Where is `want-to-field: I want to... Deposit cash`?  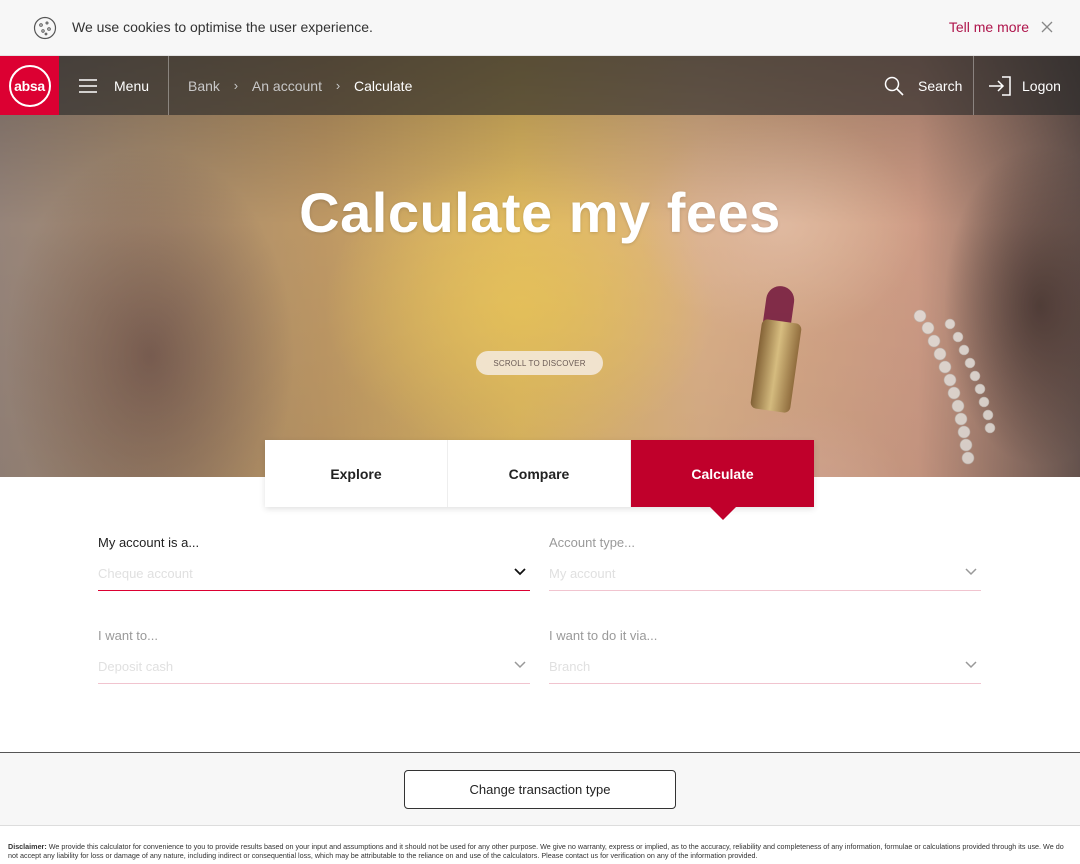
want-to-field: I want to... Deposit cash is located at coordinates (314, 656).